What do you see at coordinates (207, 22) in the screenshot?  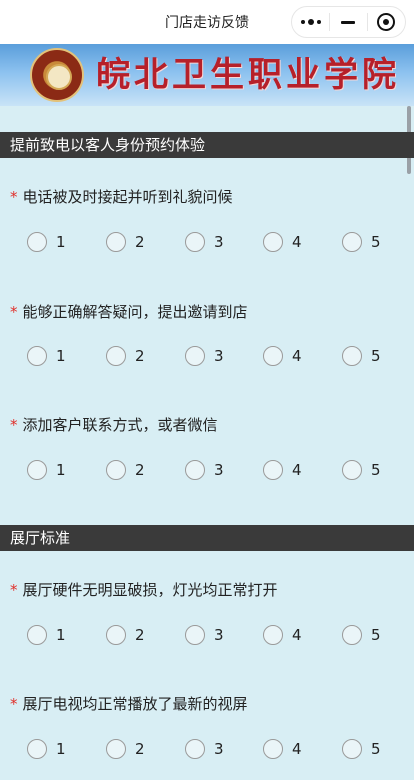 I see `title-bar: 门店走访反馈` at bounding box center [207, 22].